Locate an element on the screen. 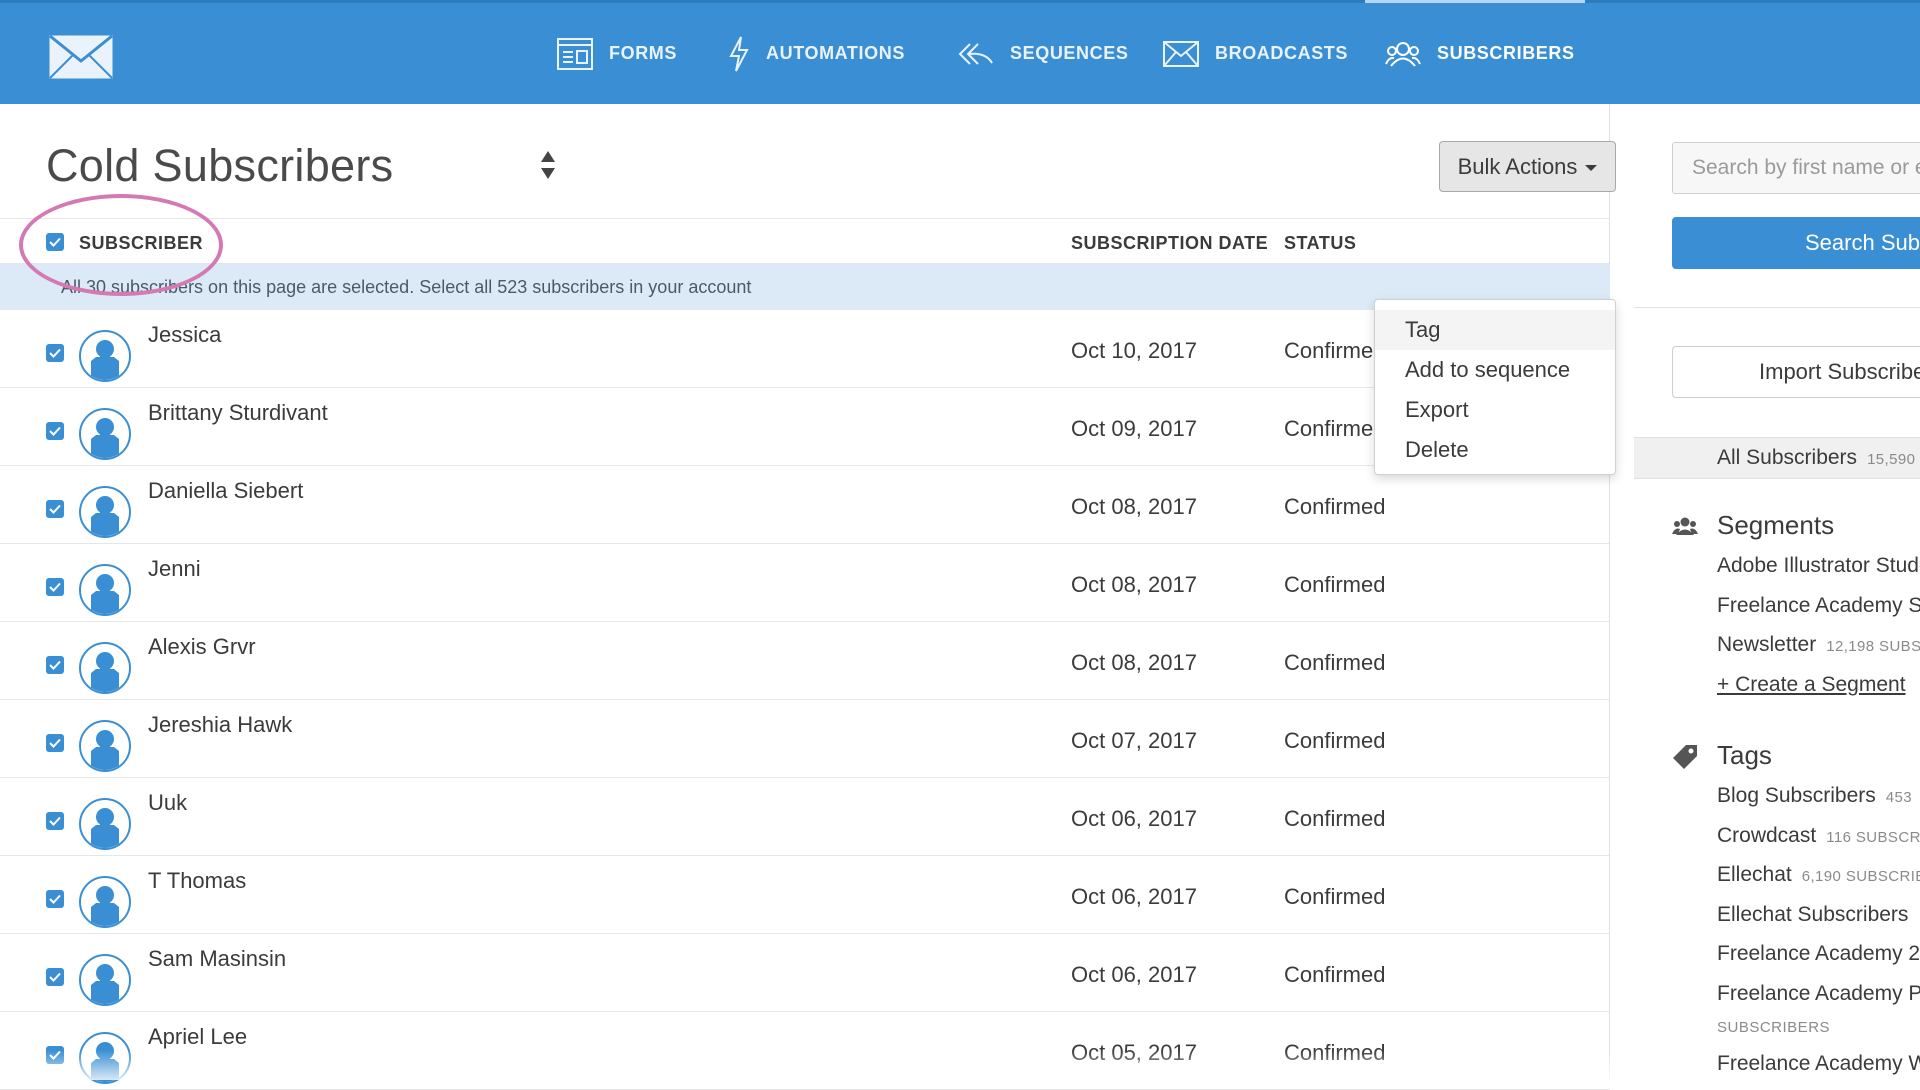  sidebar-divider is located at coordinates (1777, 307).